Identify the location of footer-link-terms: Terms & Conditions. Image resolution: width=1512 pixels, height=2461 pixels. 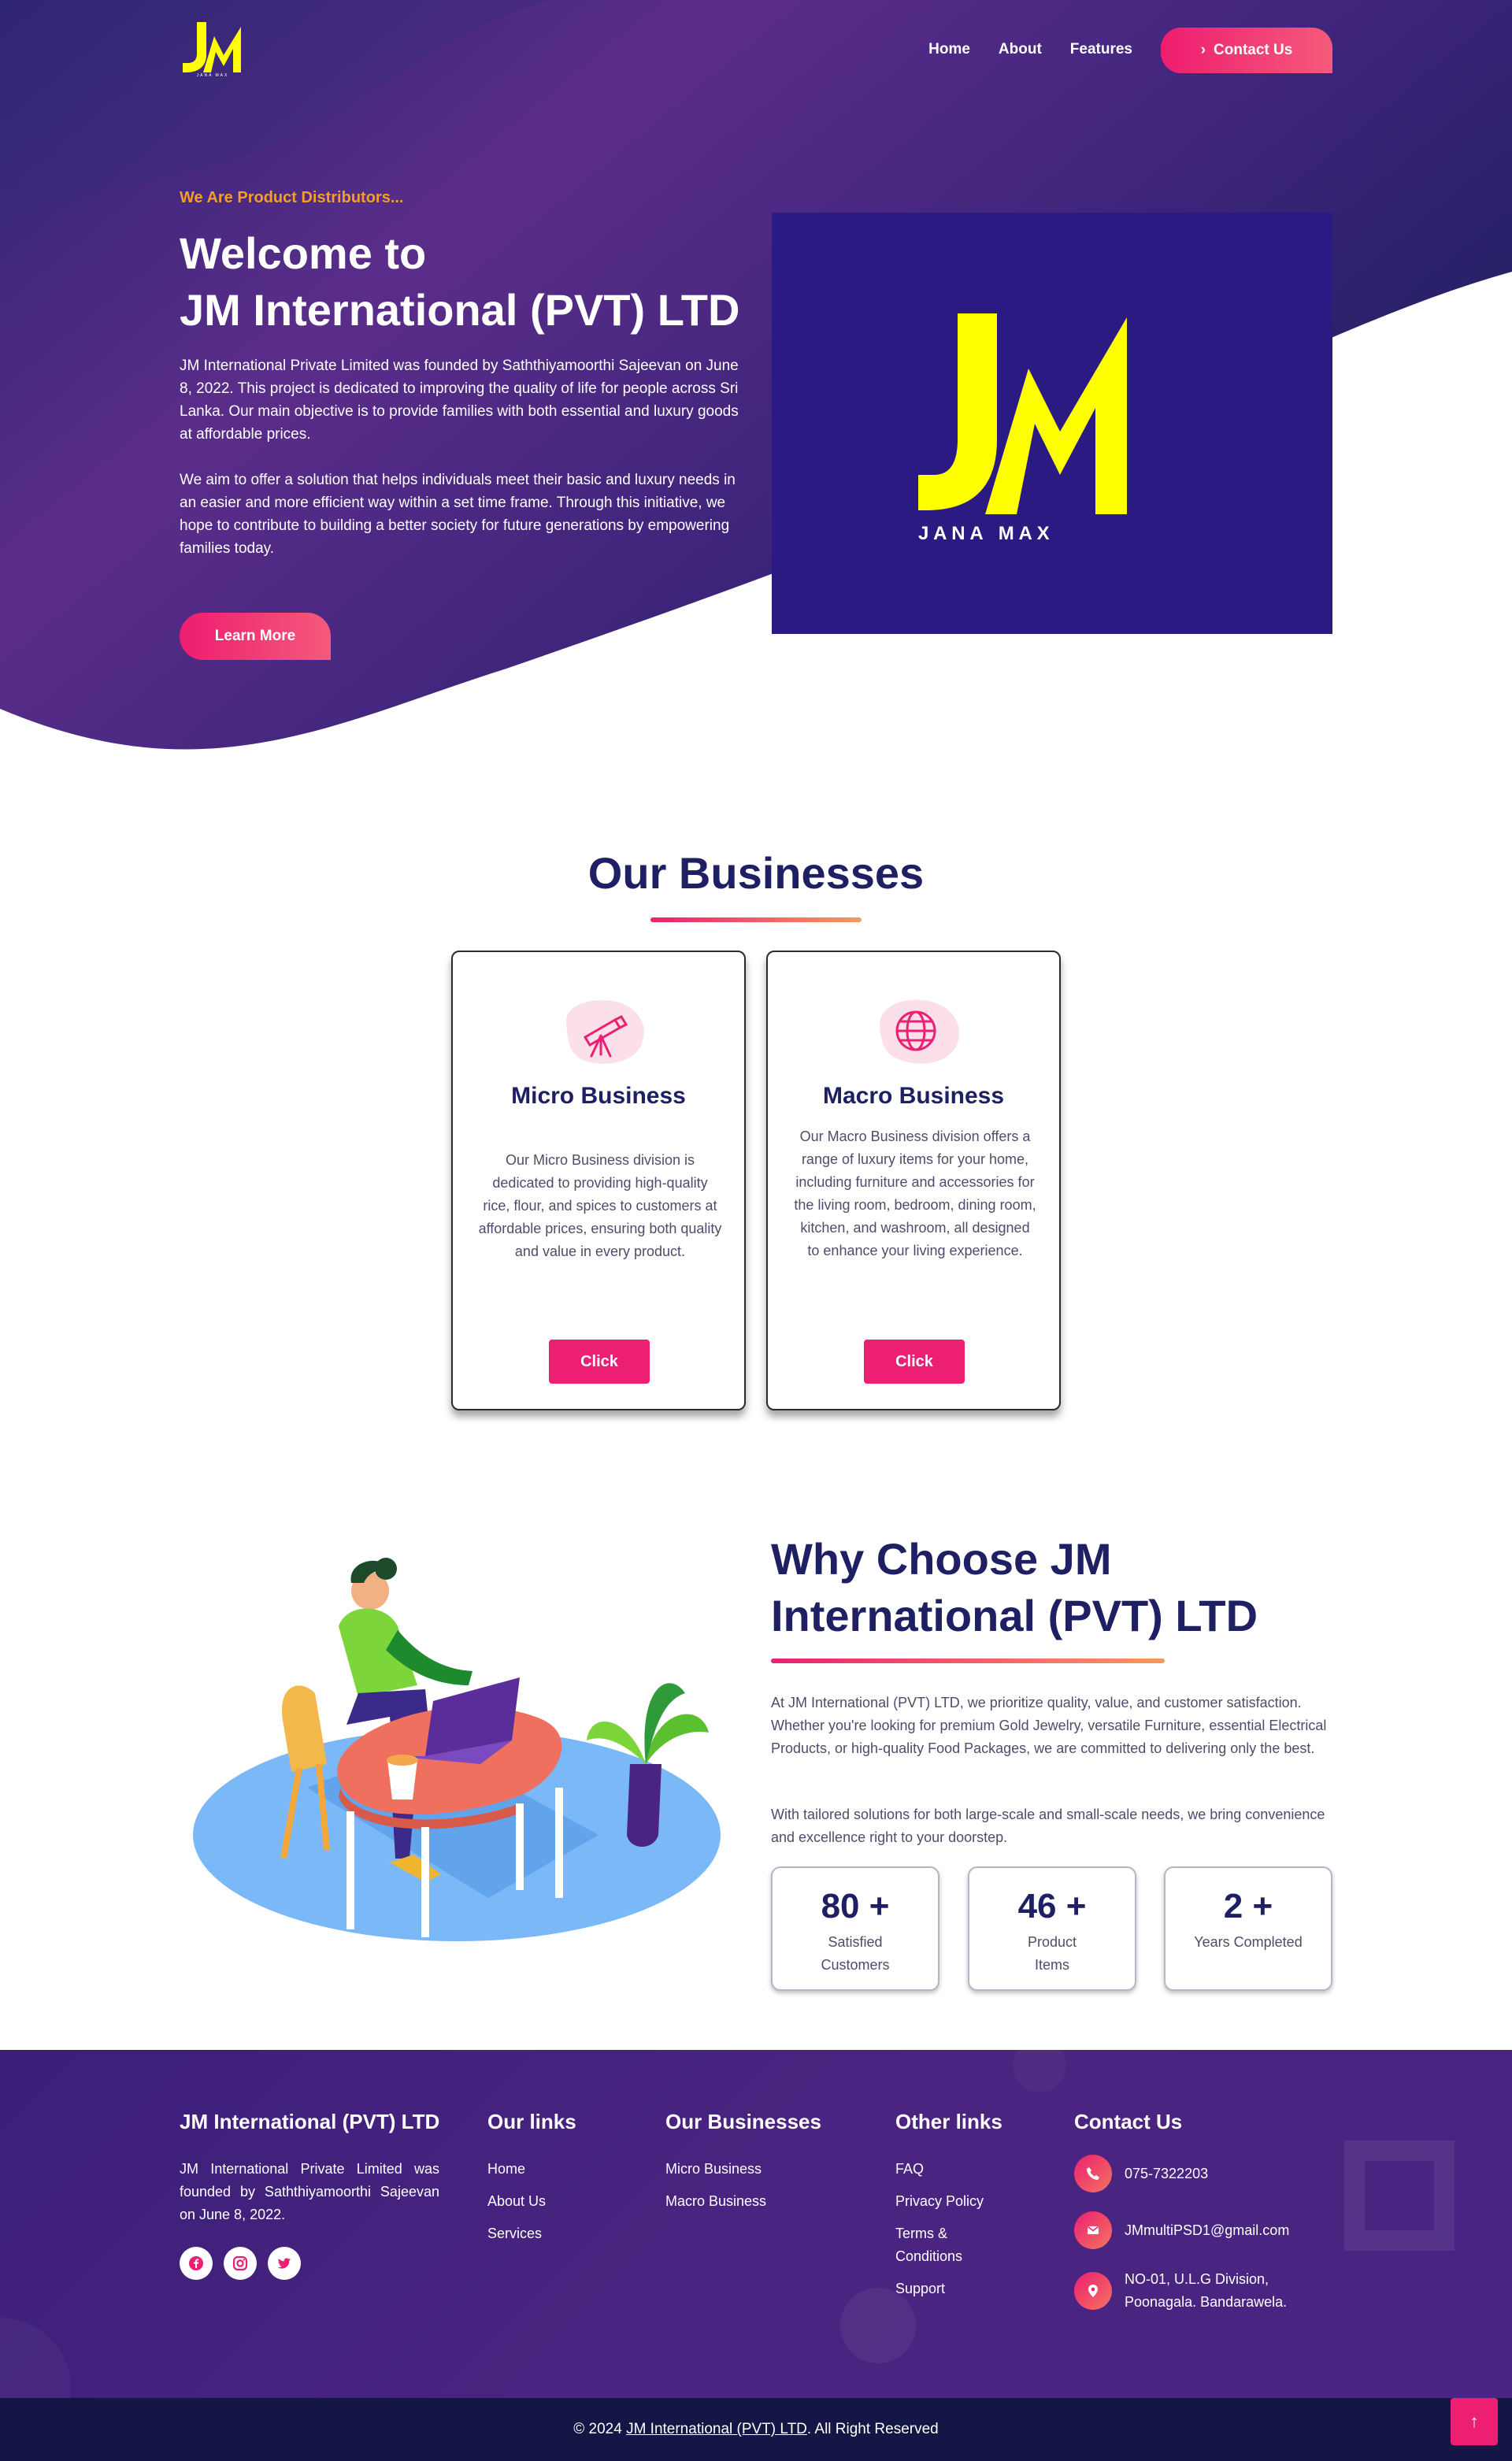
(938, 2245).